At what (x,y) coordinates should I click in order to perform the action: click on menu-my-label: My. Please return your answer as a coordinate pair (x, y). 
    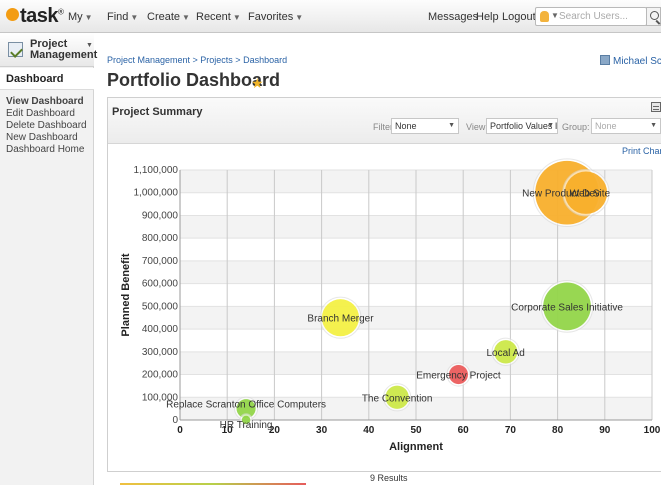
    Looking at the image, I should click on (75, 17).